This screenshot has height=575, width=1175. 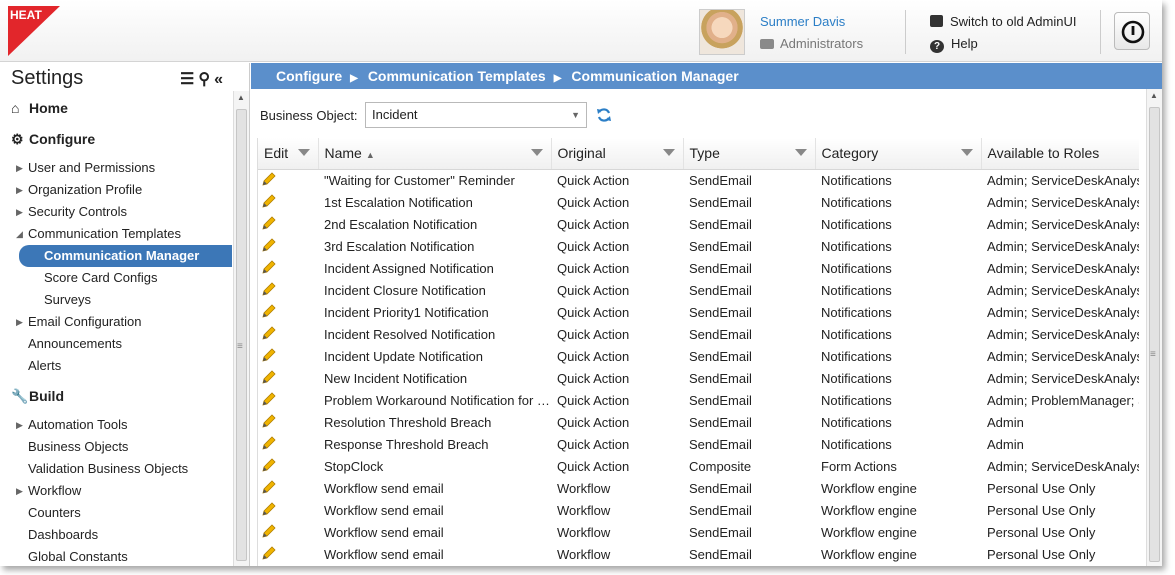 I want to click on column-header-name: Name ▲, so click(x=435, y=154).